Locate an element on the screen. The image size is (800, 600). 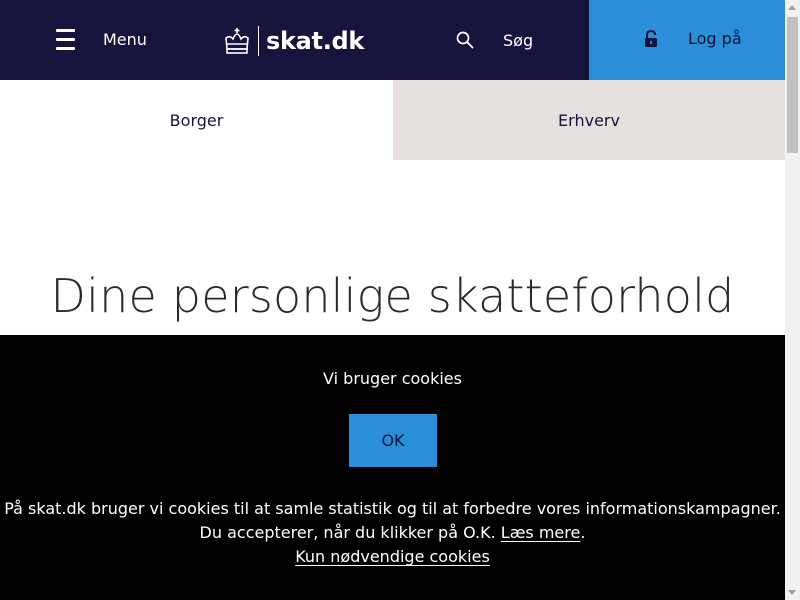
login-button: Log på is located at coordinates (687, 40).